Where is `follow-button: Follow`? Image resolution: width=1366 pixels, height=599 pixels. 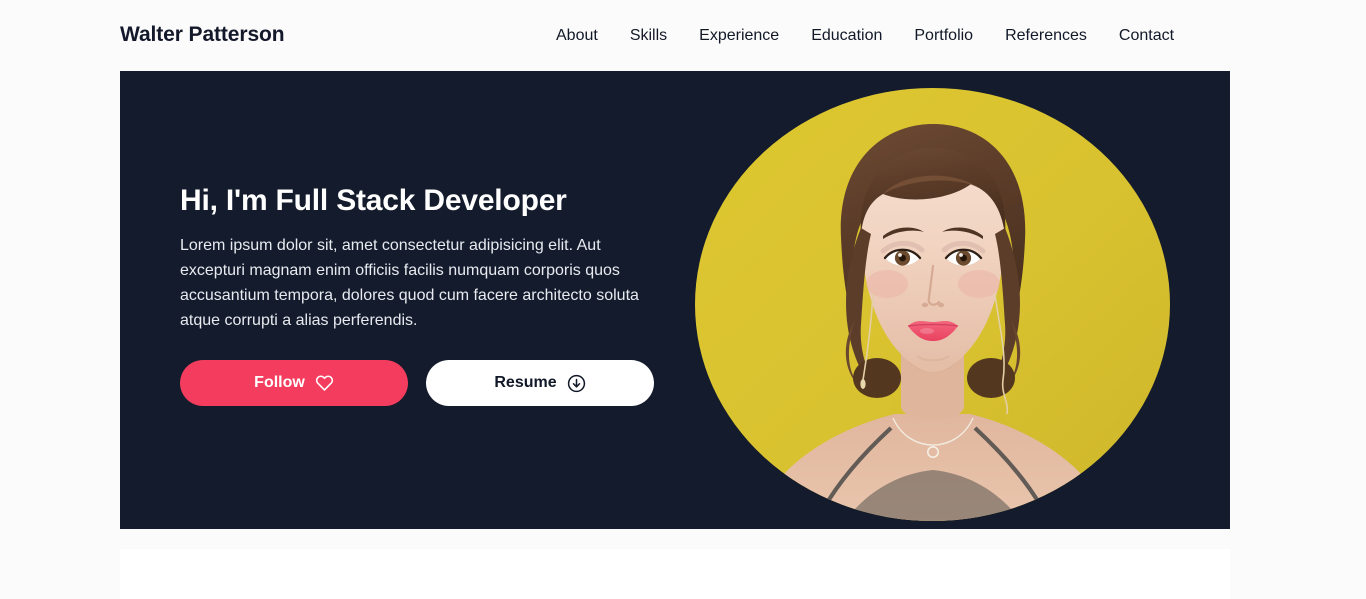
follow-button: Follow is located at coordinates (294, 383).